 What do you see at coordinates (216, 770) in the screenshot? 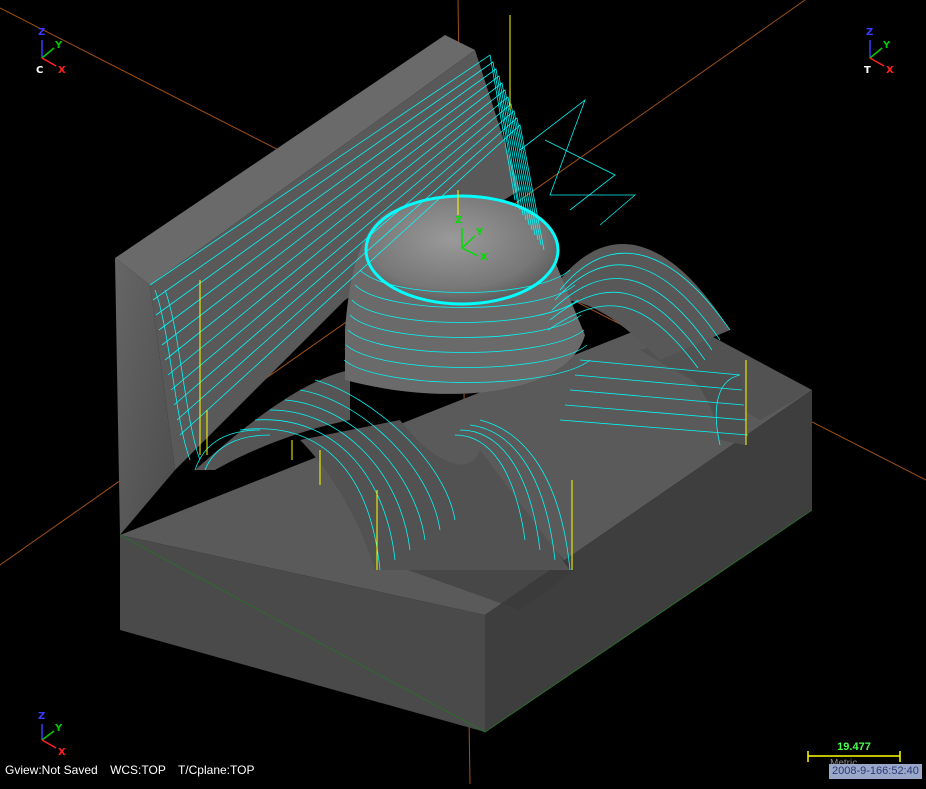
I see `tcplane-status: T/Cplane:TOP` at bounding box center [216, 770].